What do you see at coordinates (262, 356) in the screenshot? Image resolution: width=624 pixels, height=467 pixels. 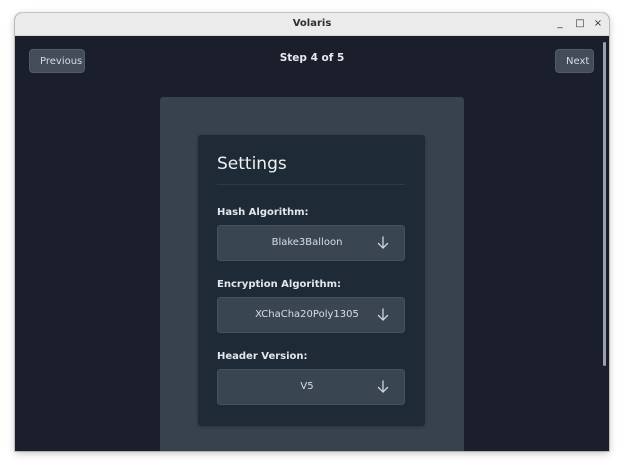 I see `header-version-label: Header Version:` at bounding box center [262, 356].